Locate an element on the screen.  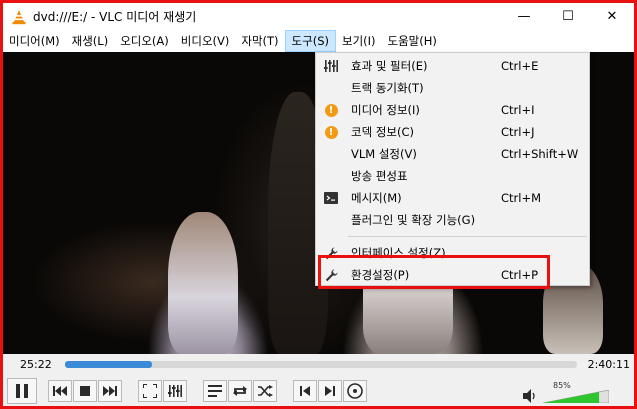
menu-item-shortcut: Ctrl+Shift+W is located at coordinates (540, 154).